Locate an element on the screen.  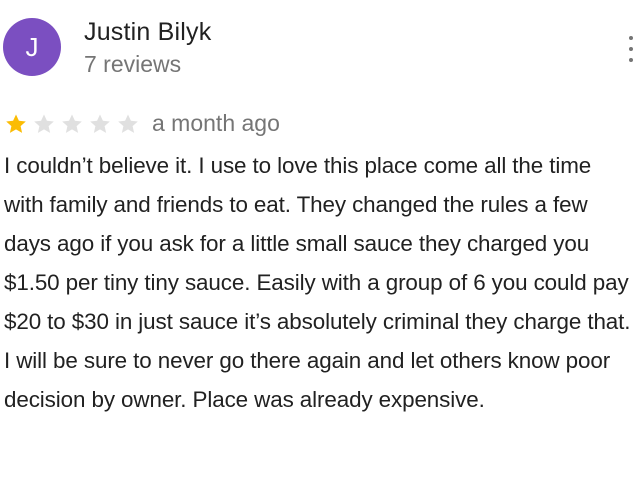
star-rating is located at coordinates (74, 124).